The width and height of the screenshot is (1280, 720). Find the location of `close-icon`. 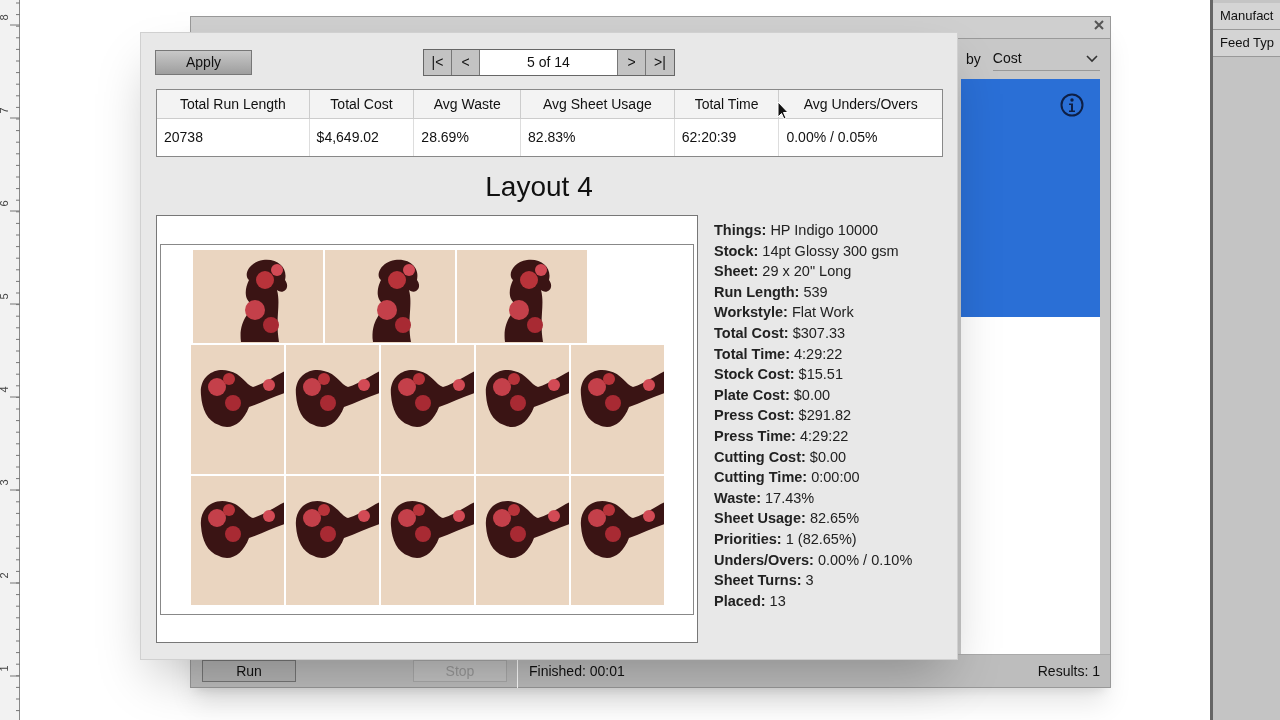

close-icon is located at coordinates (1099, 25).